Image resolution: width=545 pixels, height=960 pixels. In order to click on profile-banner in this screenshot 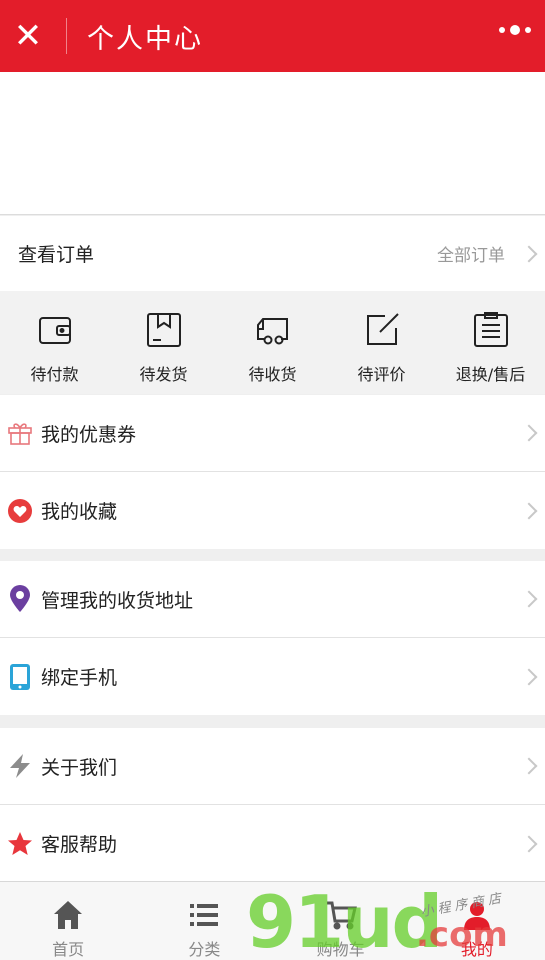, I will do `click(272, 143)`.